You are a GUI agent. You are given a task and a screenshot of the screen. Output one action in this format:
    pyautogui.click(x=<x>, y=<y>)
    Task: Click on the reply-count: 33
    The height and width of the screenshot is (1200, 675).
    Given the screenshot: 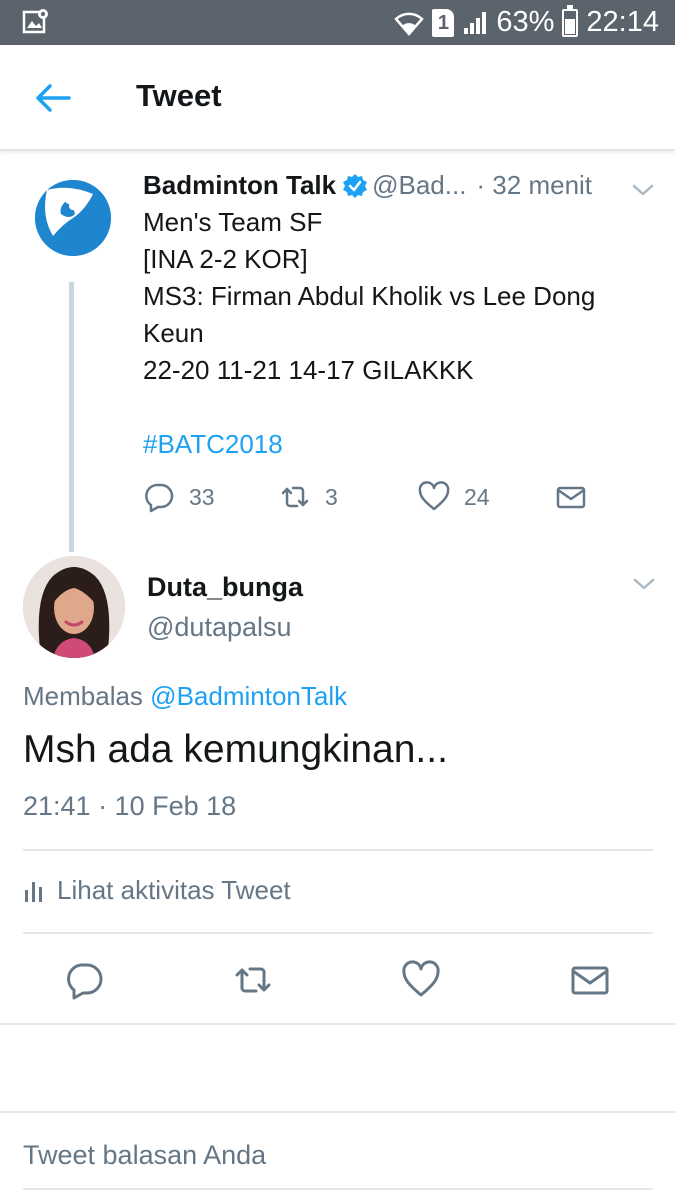 What is the action you would take?
    pyautogui.click(x=202, y=496)
    